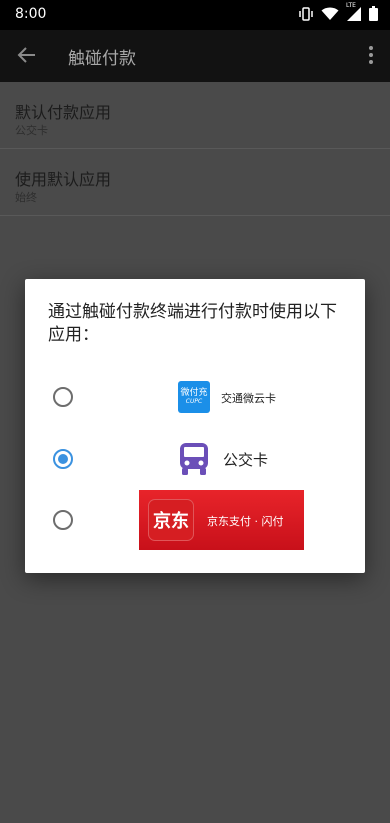  I want to click on radio-button-selected, so click(63, 459).